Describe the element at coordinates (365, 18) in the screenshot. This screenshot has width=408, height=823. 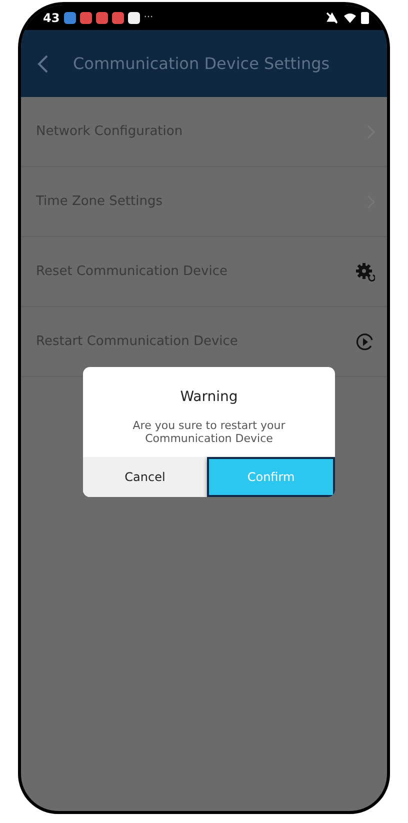
I see `battery-icon` at that location.